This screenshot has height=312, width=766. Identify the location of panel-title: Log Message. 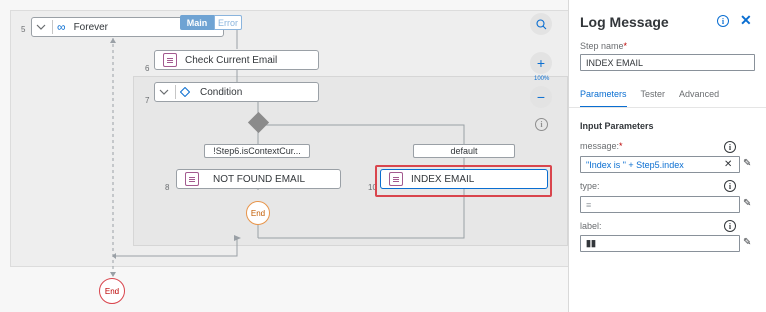
(624, 22).